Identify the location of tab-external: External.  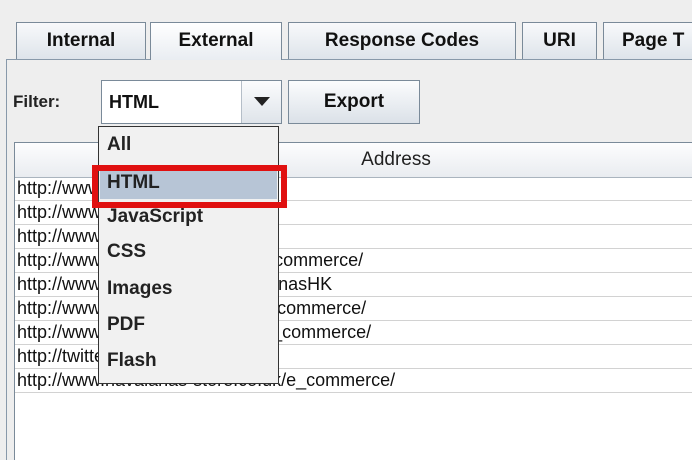
(216, 41).